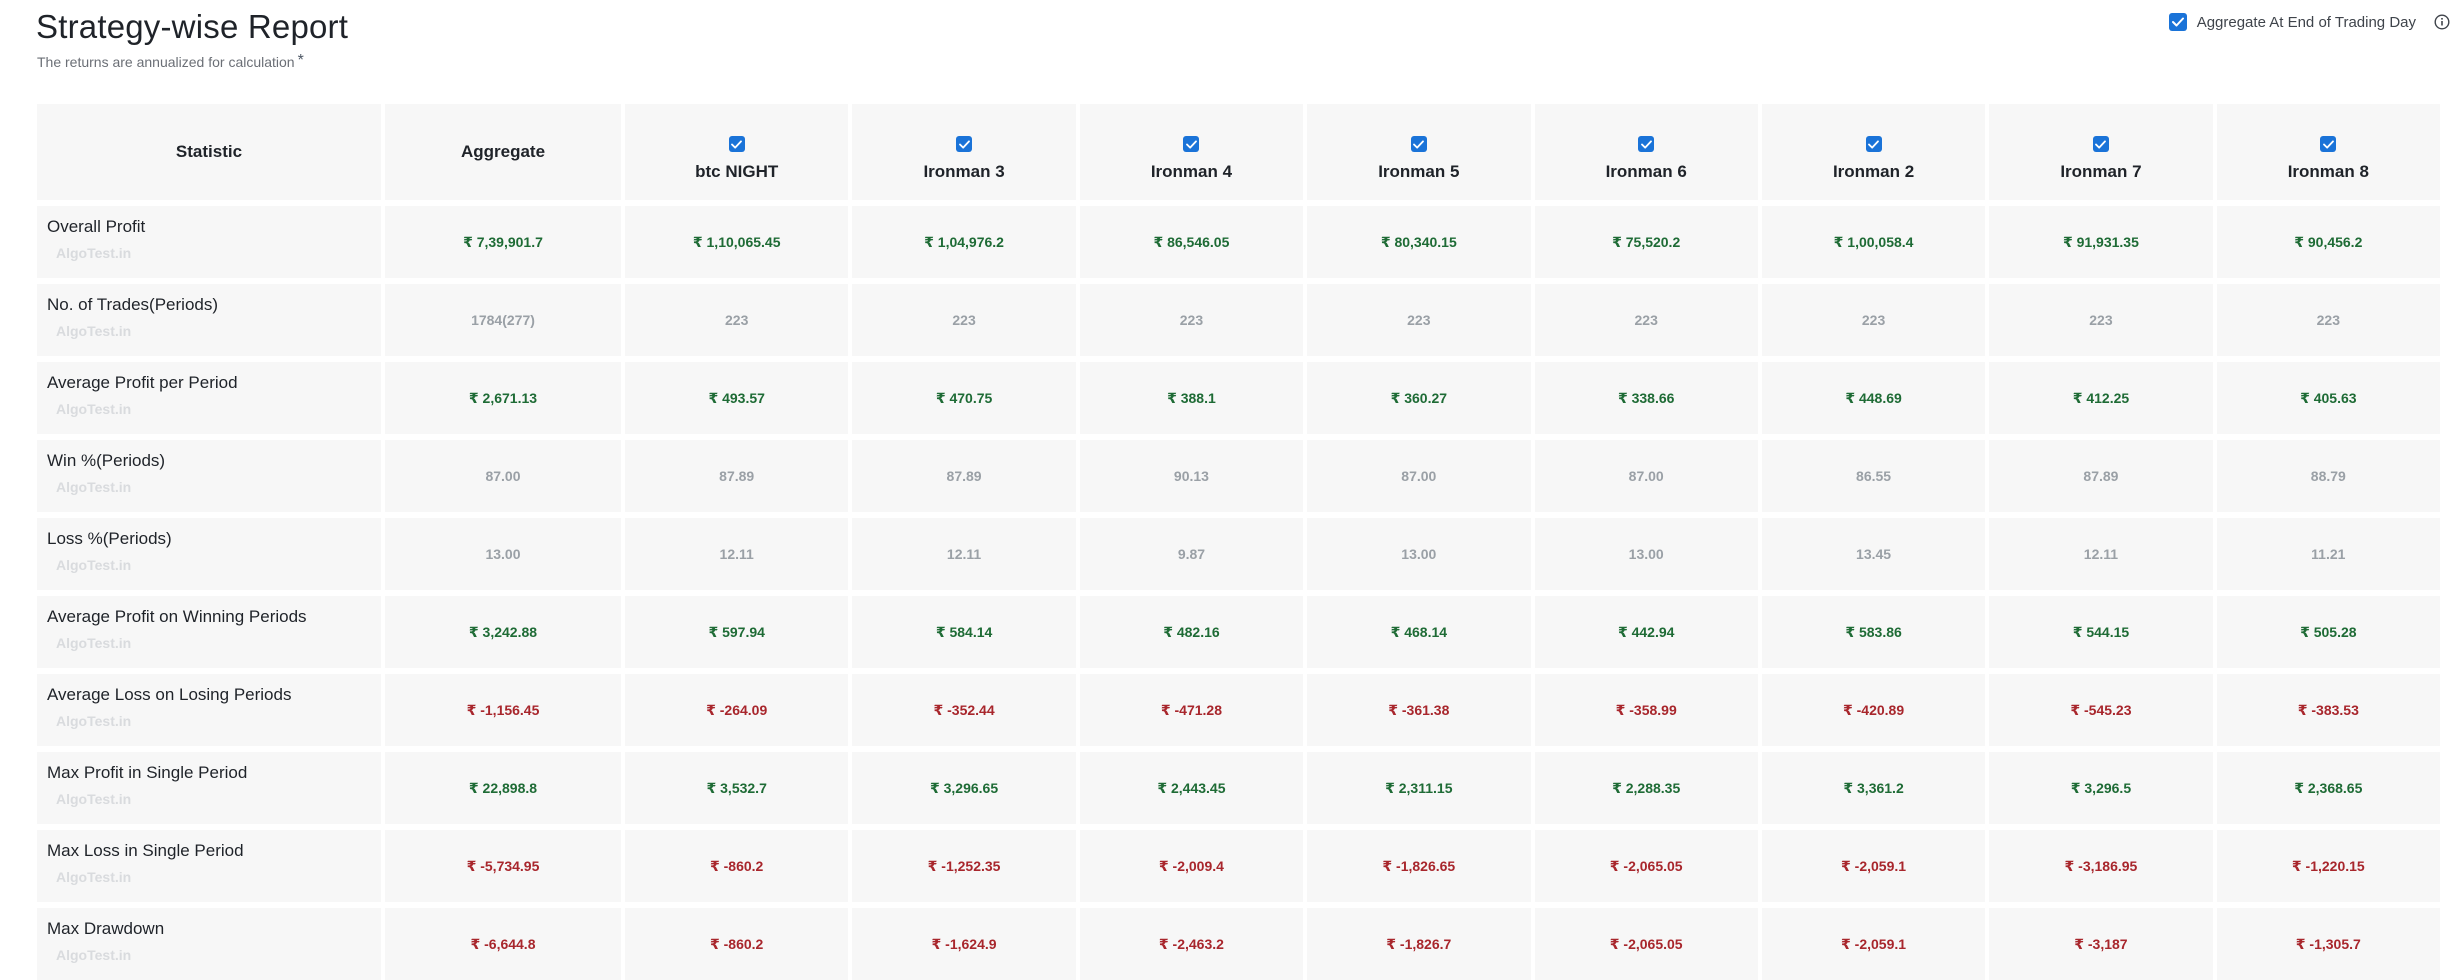 This screenshot has height=980, width=2464. I want to click on aggregate-toggle: Aggregate At End of Trading Day, so click(2309, 22).